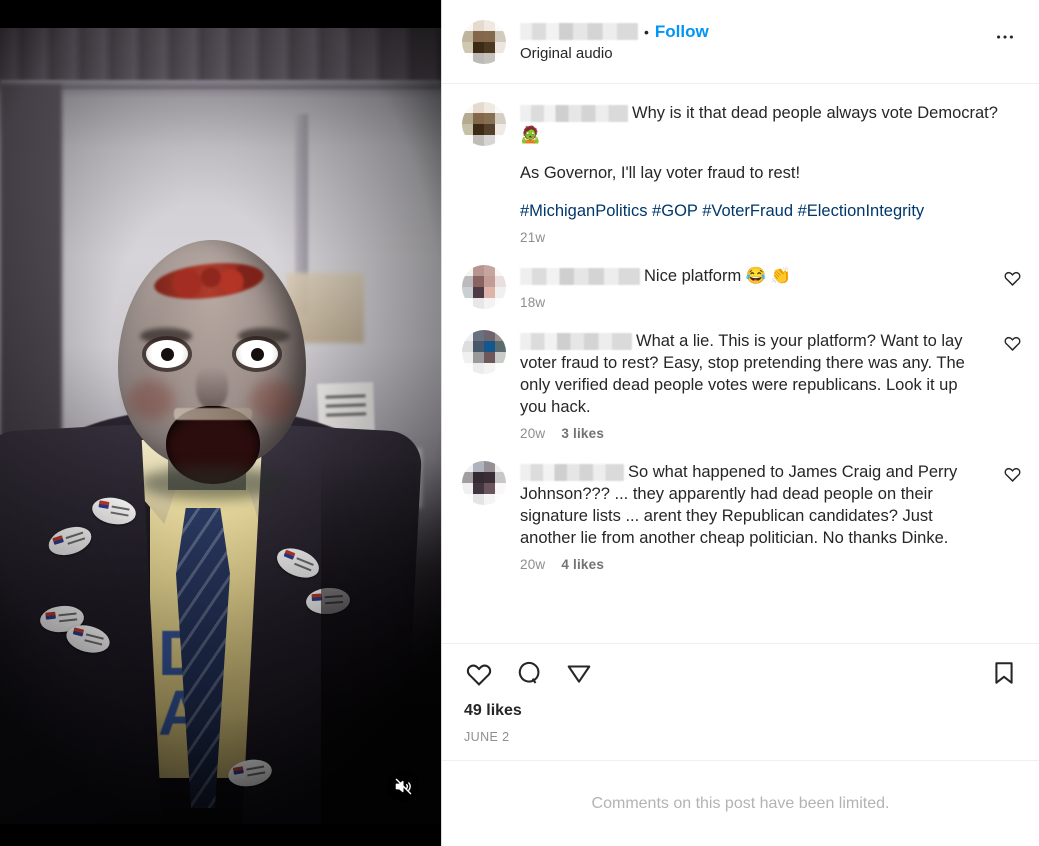 Image resolution: width=1039 pixels, height=846 pixels. What do you see at coordinates (741, 673) in the screenshot?
I see `action-icon-row` at bounding box center [741, 673].